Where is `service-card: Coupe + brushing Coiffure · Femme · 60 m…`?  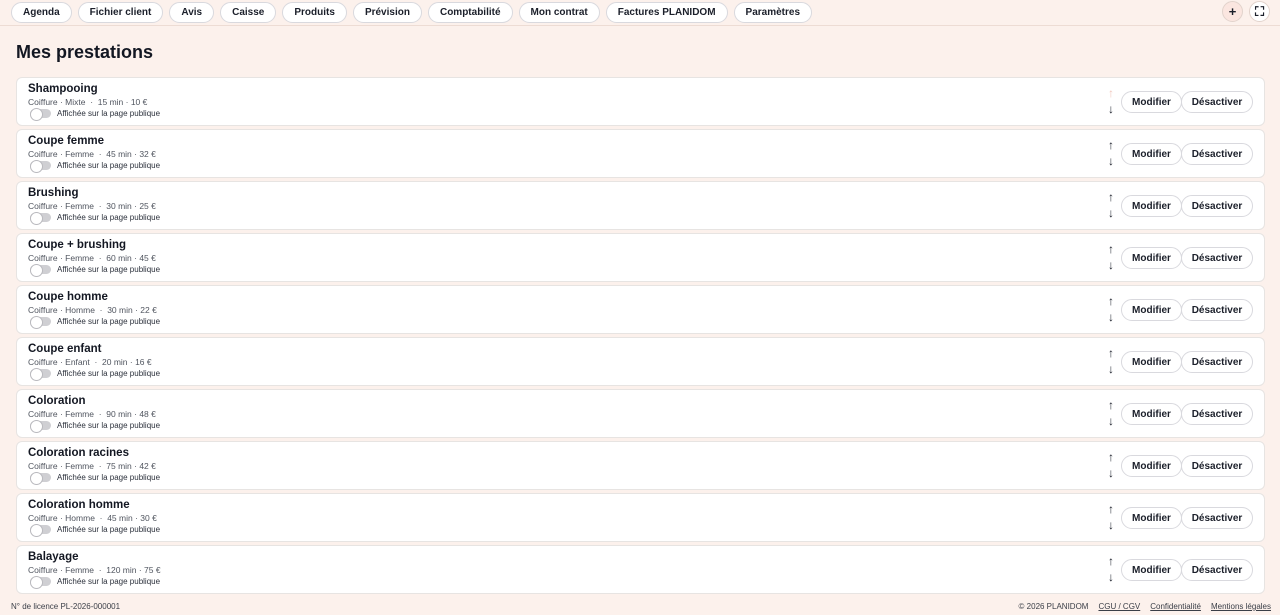
service-card: Coupe + brushing Coiffure · Femme · 60 m… is located at coordinates (640, 257).